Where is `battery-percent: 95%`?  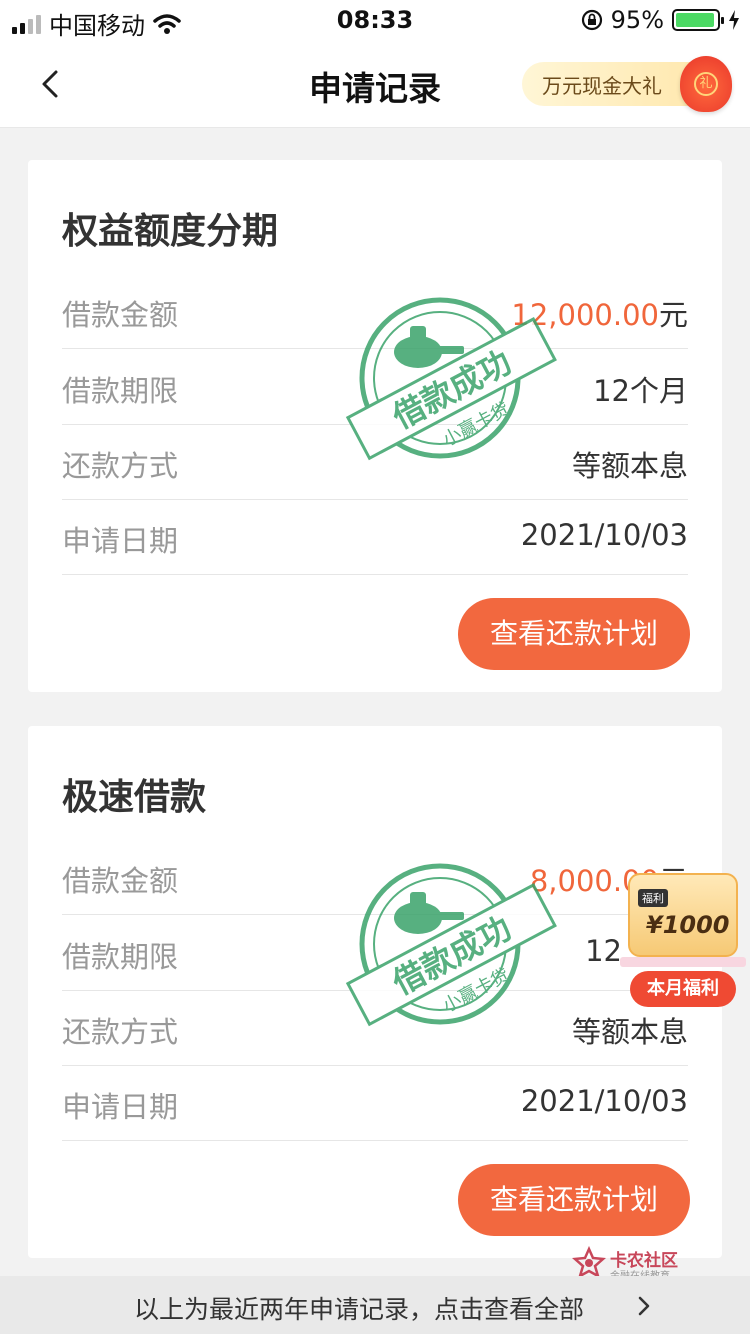
battery-percent: 95% is located at coordinates (637, 20).